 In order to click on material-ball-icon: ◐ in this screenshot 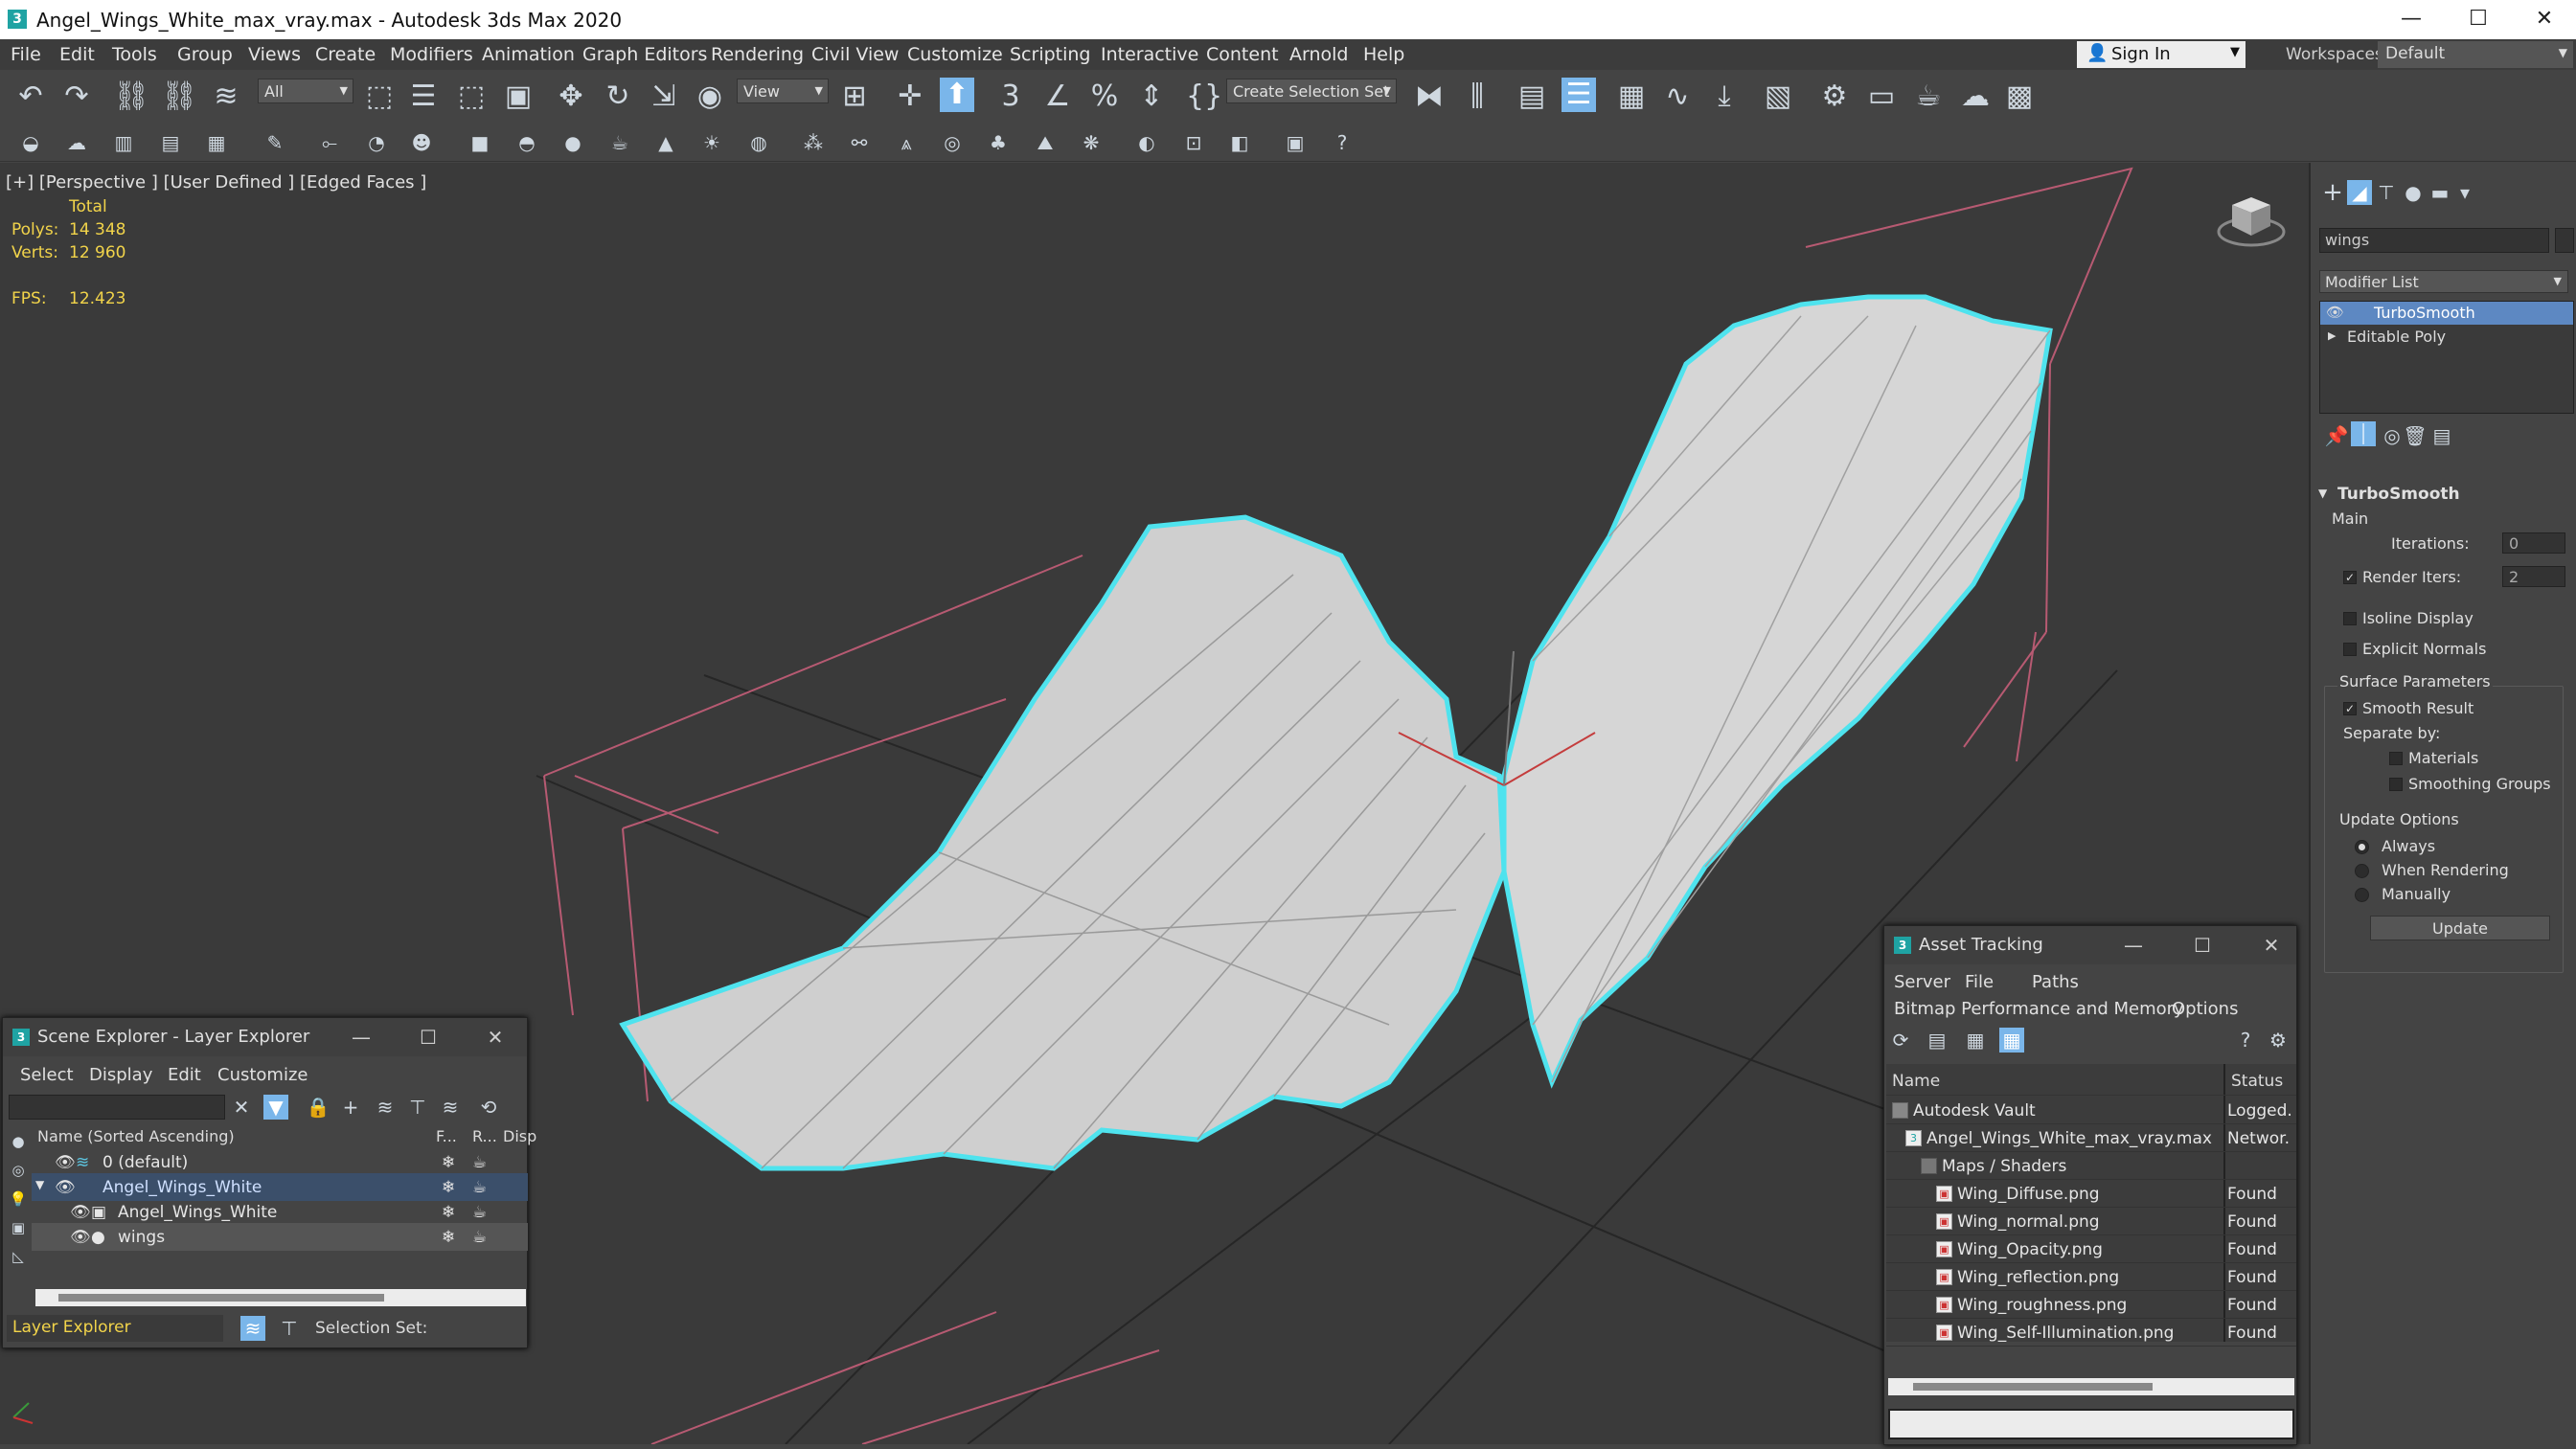, I will do `click(1146, 142)`.